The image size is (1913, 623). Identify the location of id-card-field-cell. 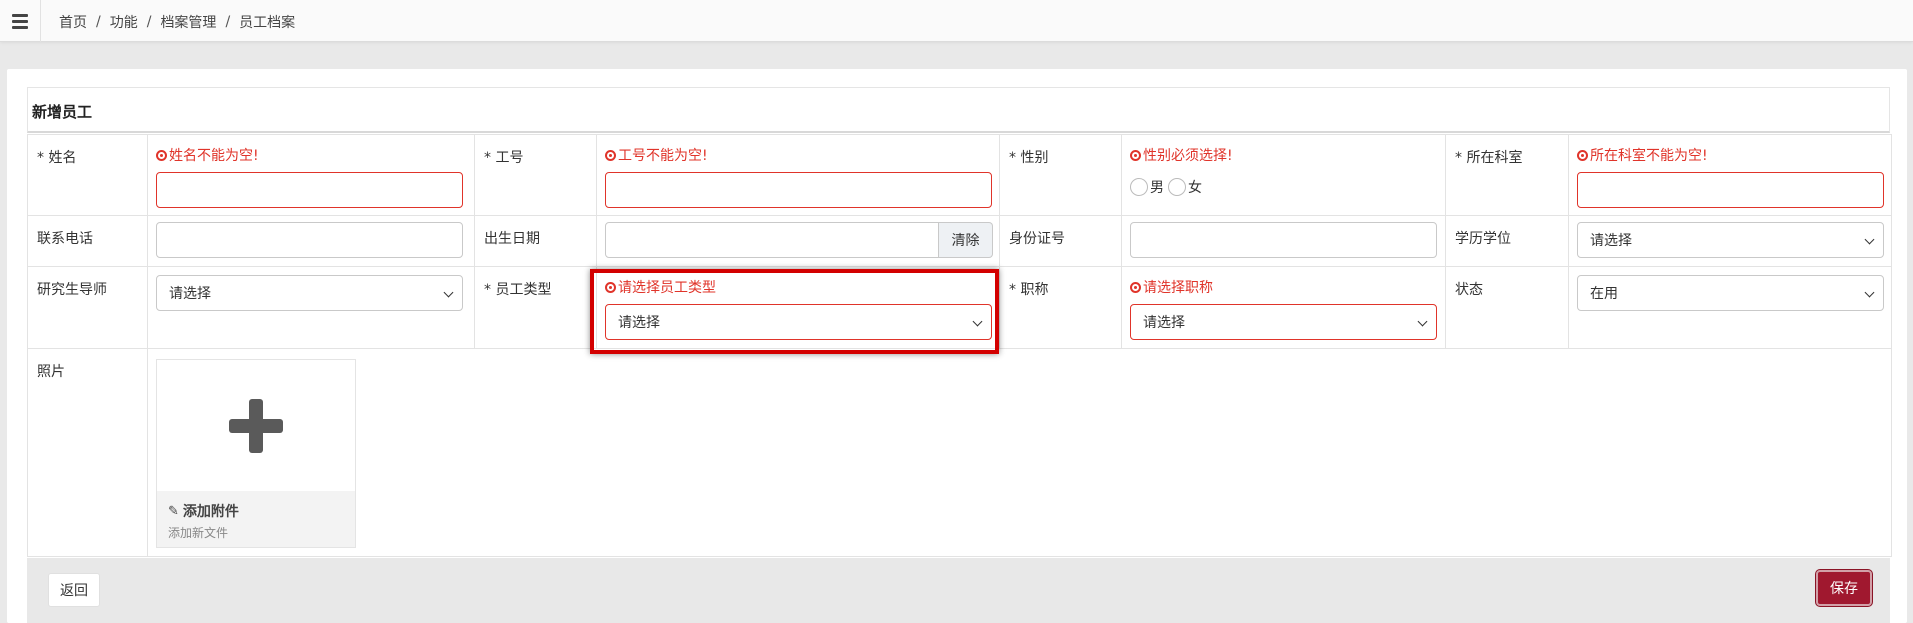
(1283, 241).